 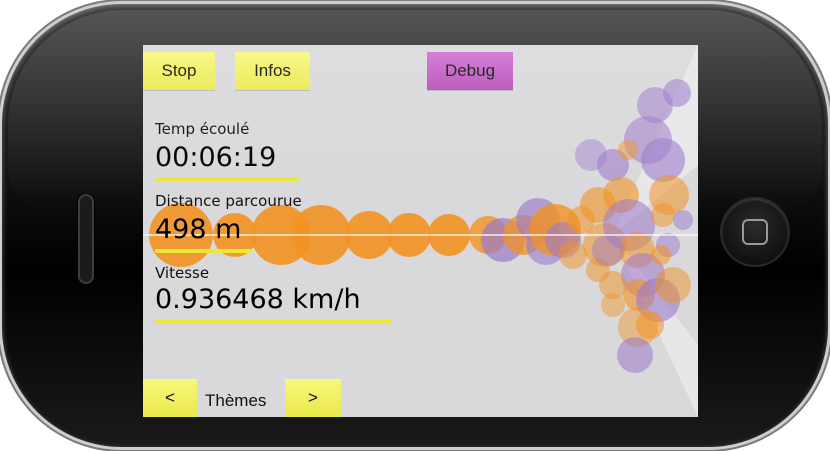 What do you see at coordinates (272, 71) in the screenshot?
I see `infos-button: Infos` at bounding box center [272, 71].